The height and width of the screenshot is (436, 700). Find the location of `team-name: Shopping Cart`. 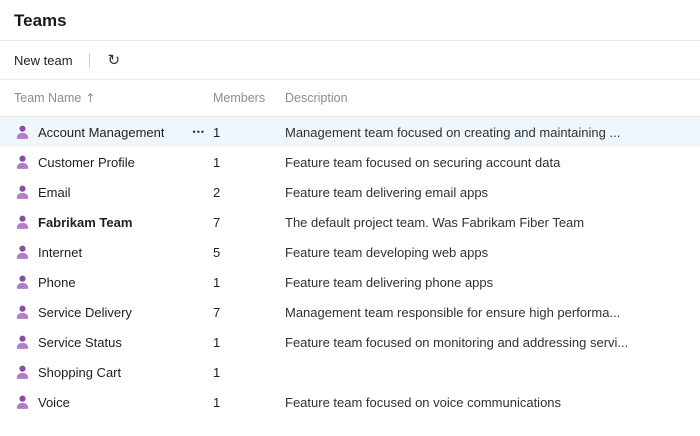

team-name: Shopping Cart is located at coordinates (79, 372).